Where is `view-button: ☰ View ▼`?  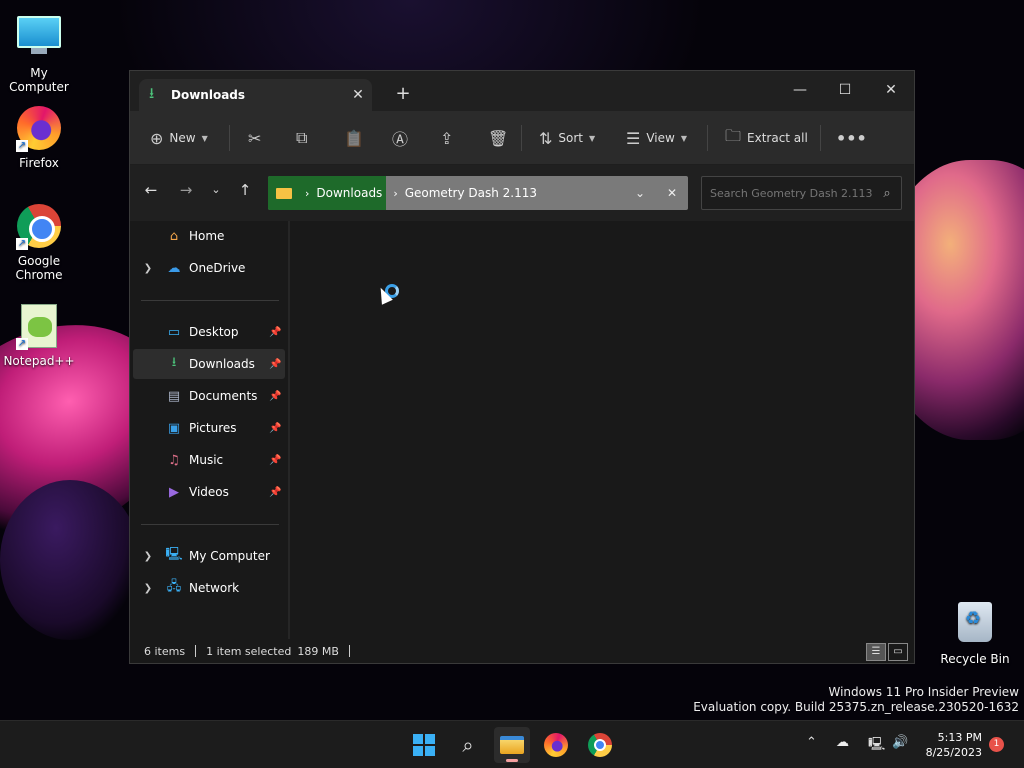
view-button: ☰ View ▼ is located at coordinates (656, 138).